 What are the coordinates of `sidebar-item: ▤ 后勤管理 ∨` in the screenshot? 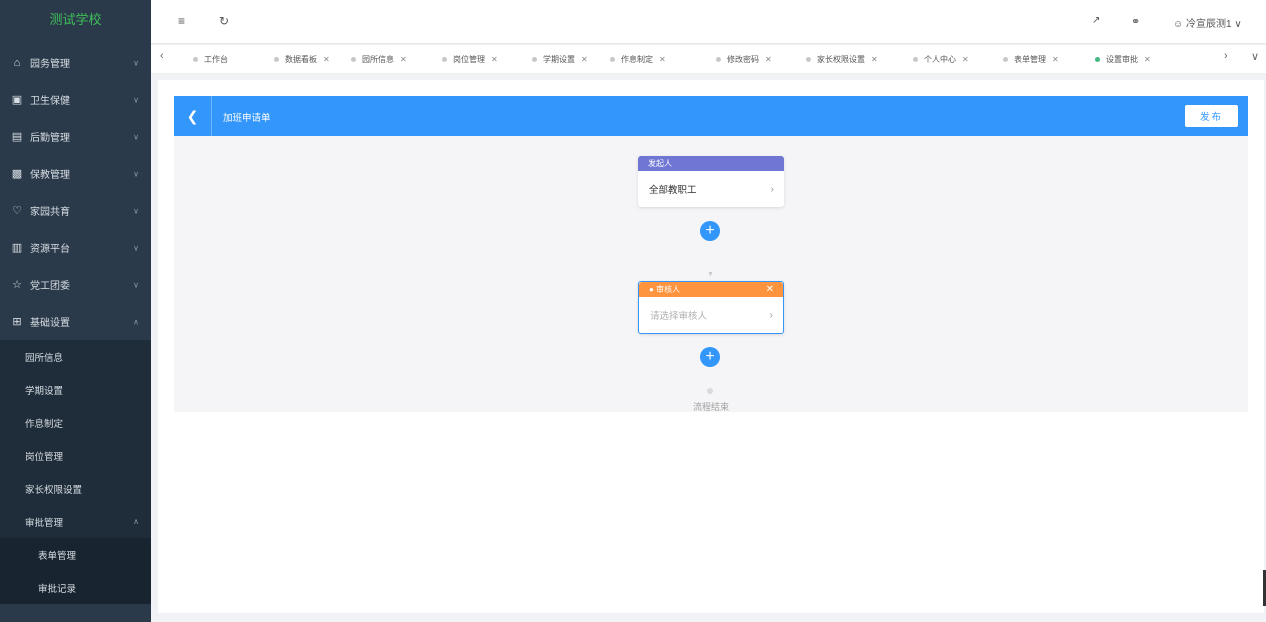 It's located at (75, 136).